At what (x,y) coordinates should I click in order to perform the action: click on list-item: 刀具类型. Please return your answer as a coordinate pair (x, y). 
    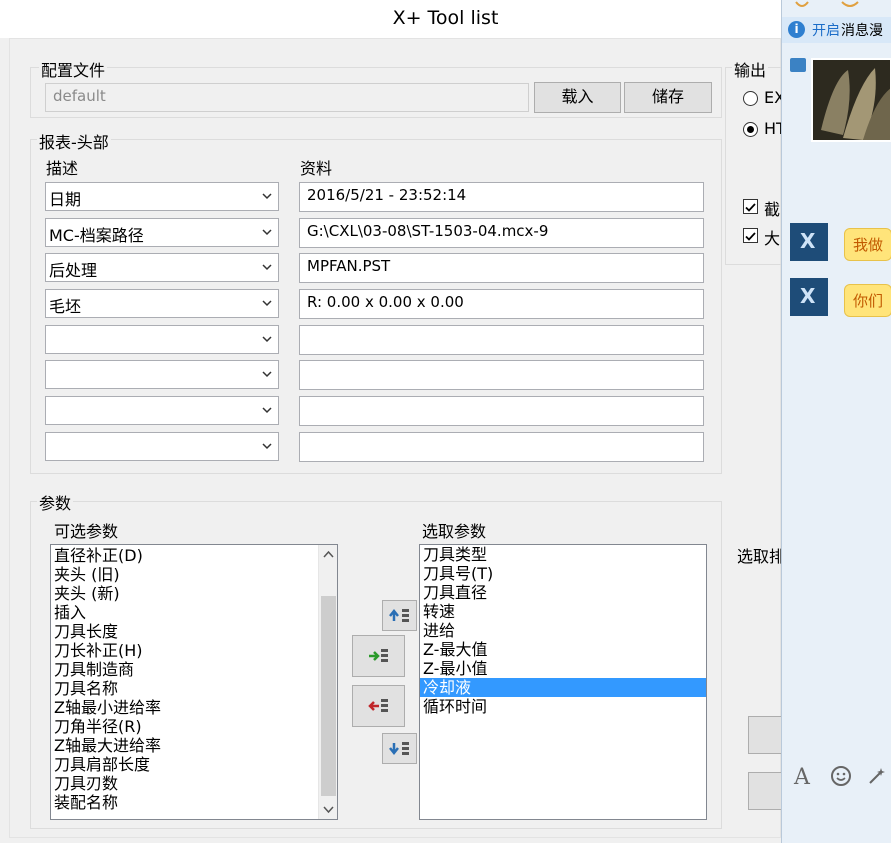
    Looking at the image, I should click on (563, 554).